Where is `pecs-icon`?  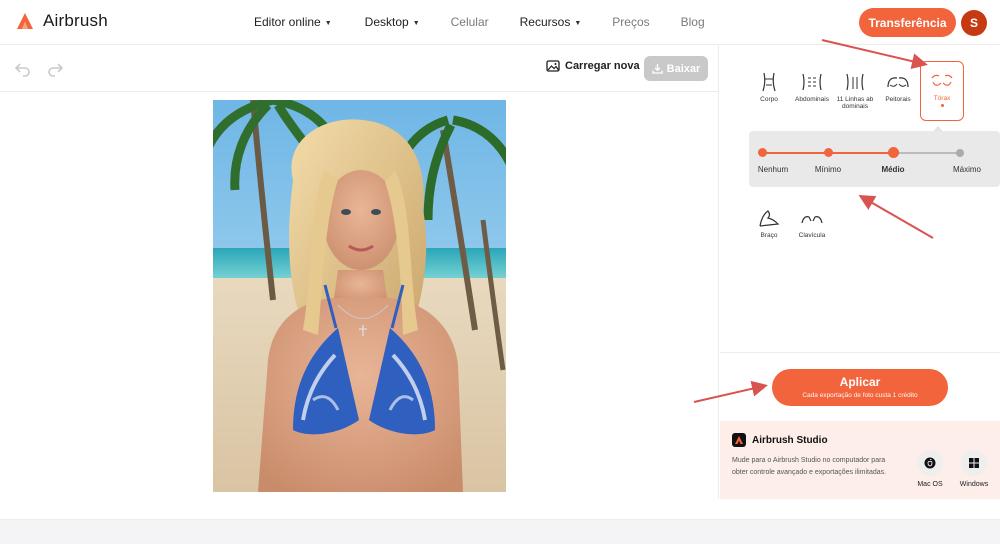
pecs-icon is located at coordinates (898, 82).